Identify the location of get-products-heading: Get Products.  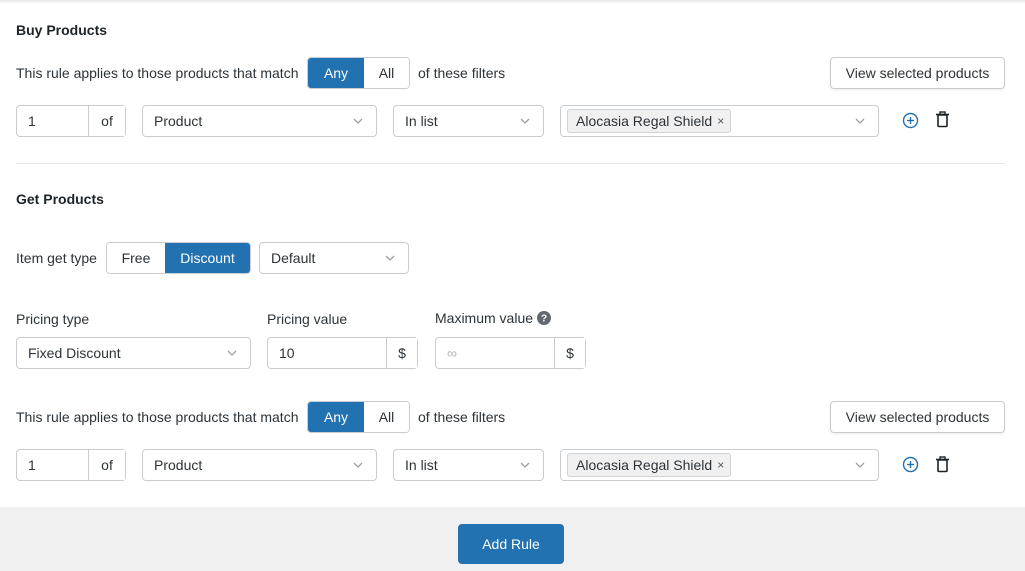
(60, 199).